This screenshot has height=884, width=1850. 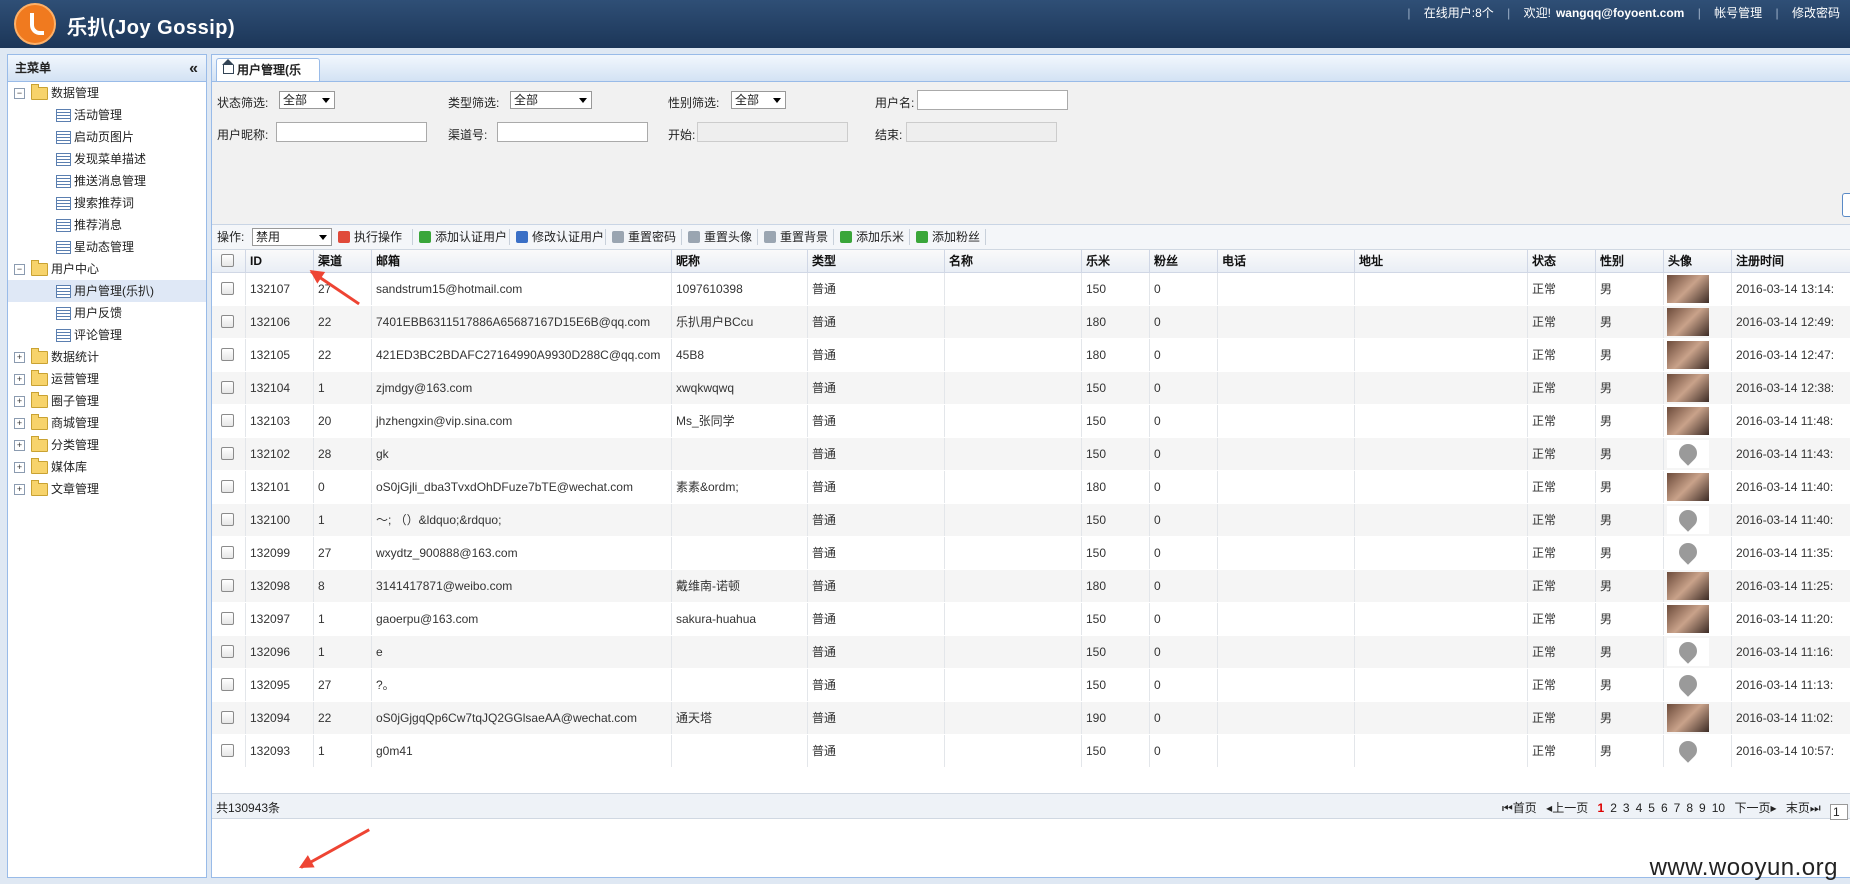 I want to click on menu-item: 启动页图片, so click(x=107, y=137).